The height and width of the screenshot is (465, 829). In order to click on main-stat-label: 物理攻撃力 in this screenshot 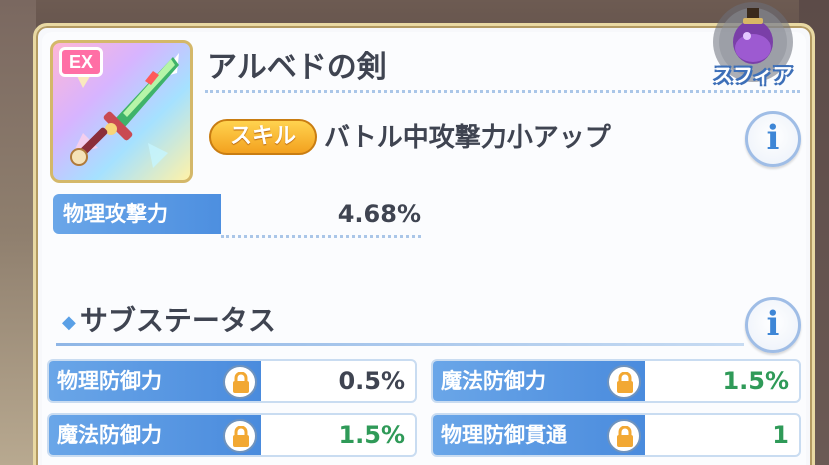, I will do `click(137, 214)`.